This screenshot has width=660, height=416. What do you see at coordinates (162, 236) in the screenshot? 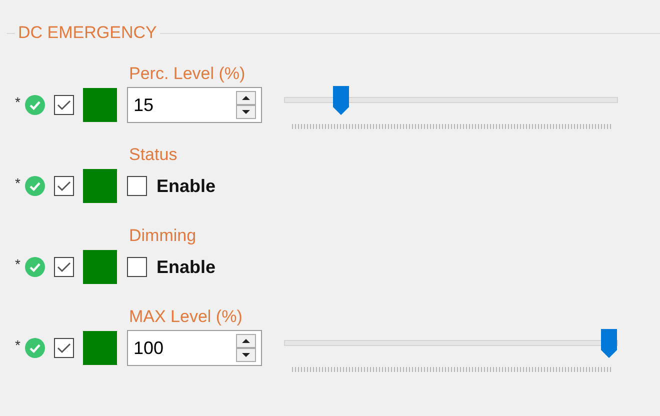
I see `field-label: Dimming` at bounding box center [162, 236].